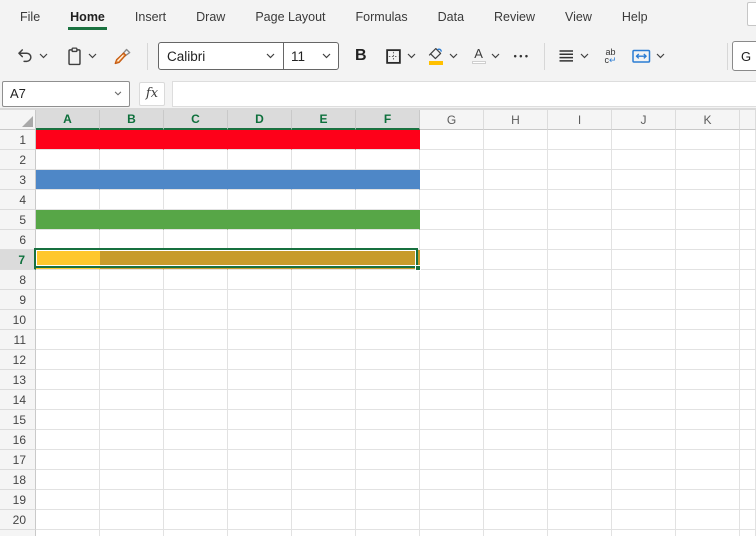 This screenshot has height=538, width=756. Describe the element at coordinates (324, 480) in the screenshot. I see `cell-E18` at that location.